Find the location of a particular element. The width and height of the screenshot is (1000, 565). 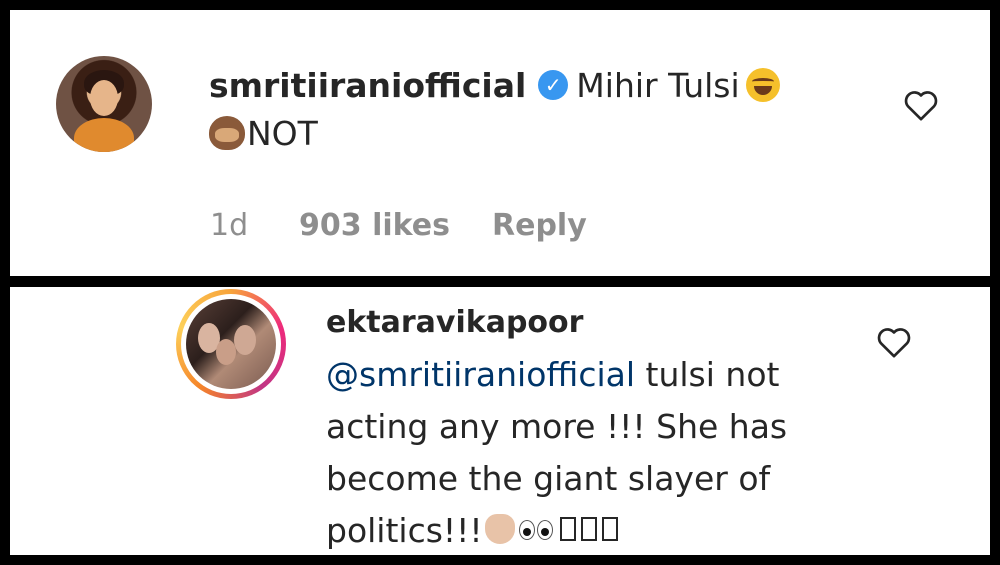

laughing-emoji-icon is located at coordinates (762, 84).